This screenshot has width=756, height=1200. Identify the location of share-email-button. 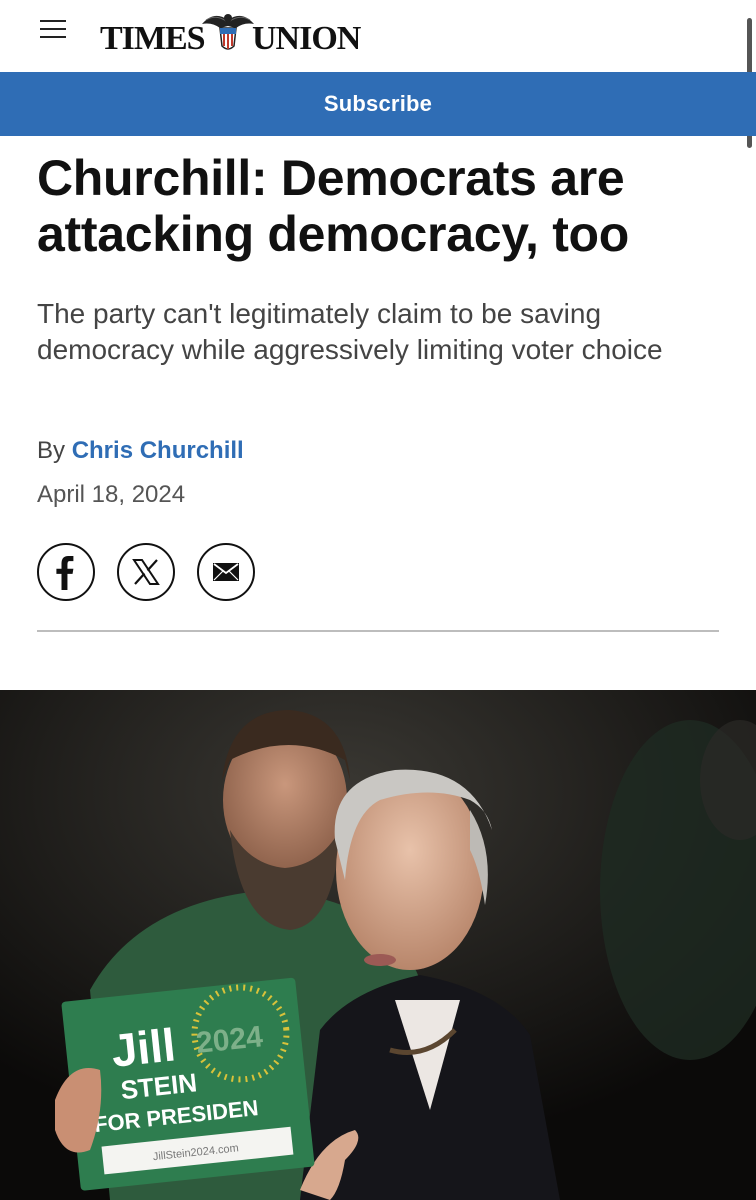
(226, 572).